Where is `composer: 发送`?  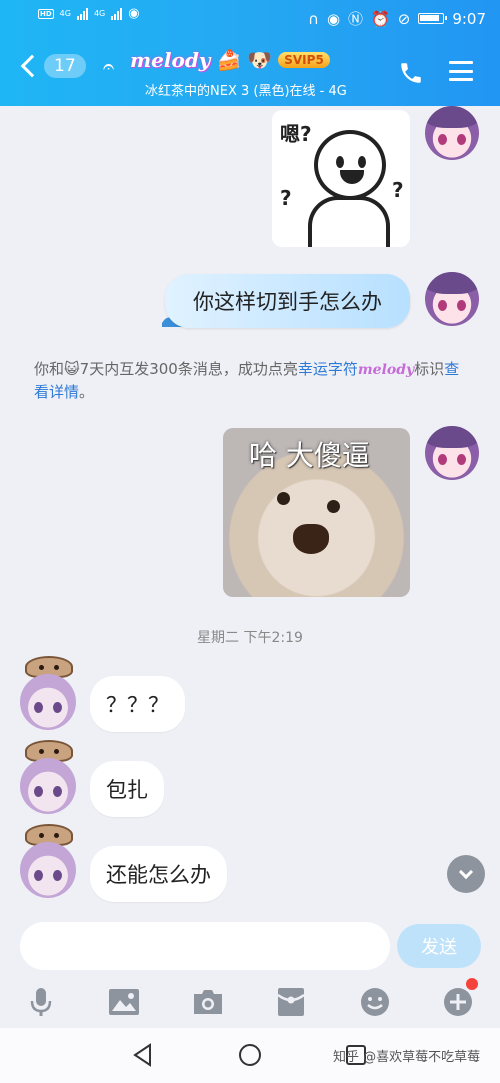
composer: 发送 is located at coordinates (250, 947).